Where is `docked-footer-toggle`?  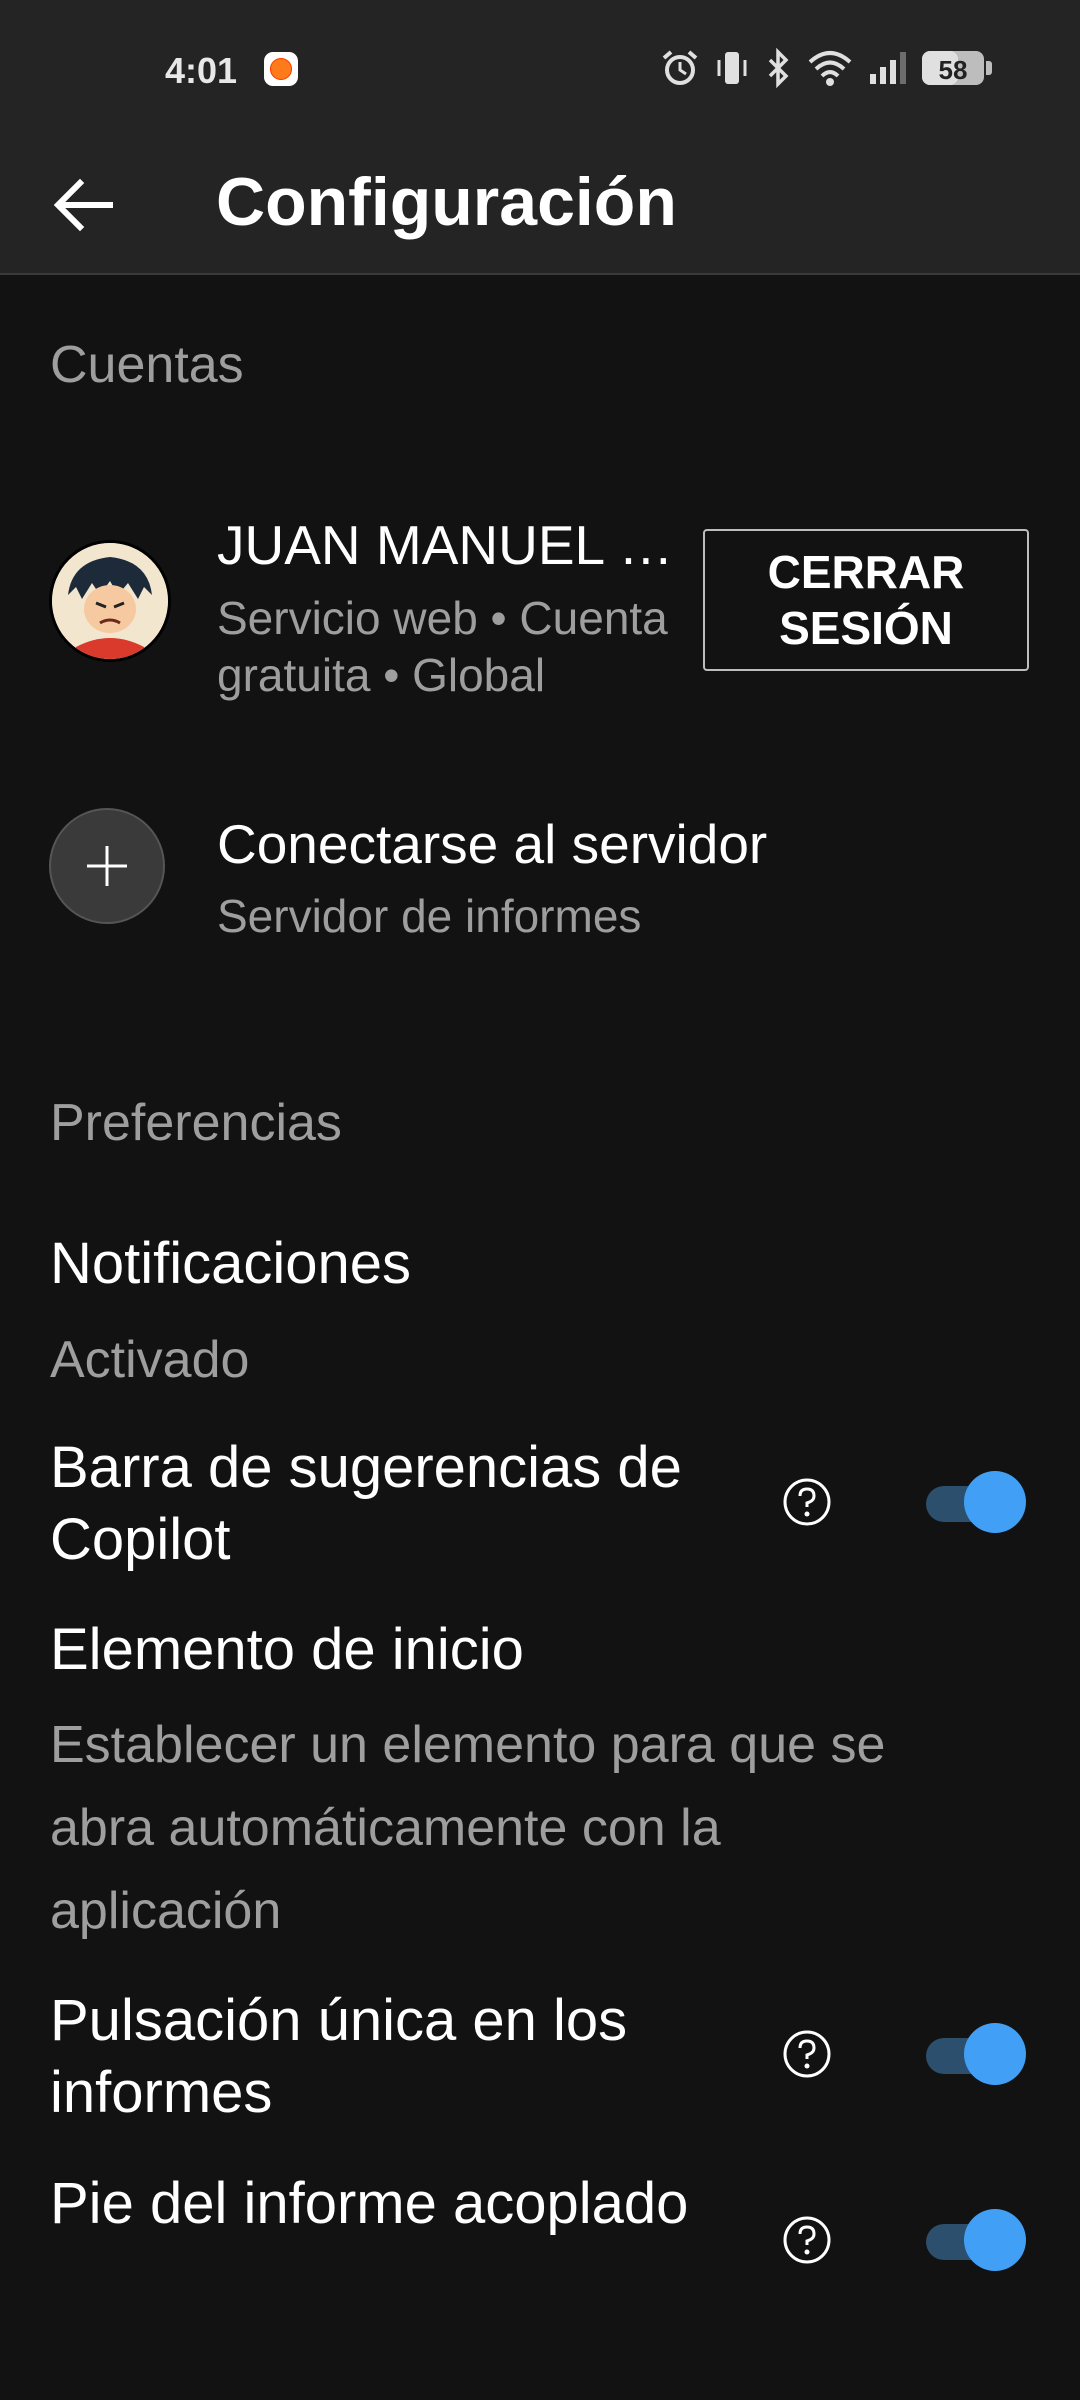
docked-footer-toggle is located at coordinates (975, 2240).